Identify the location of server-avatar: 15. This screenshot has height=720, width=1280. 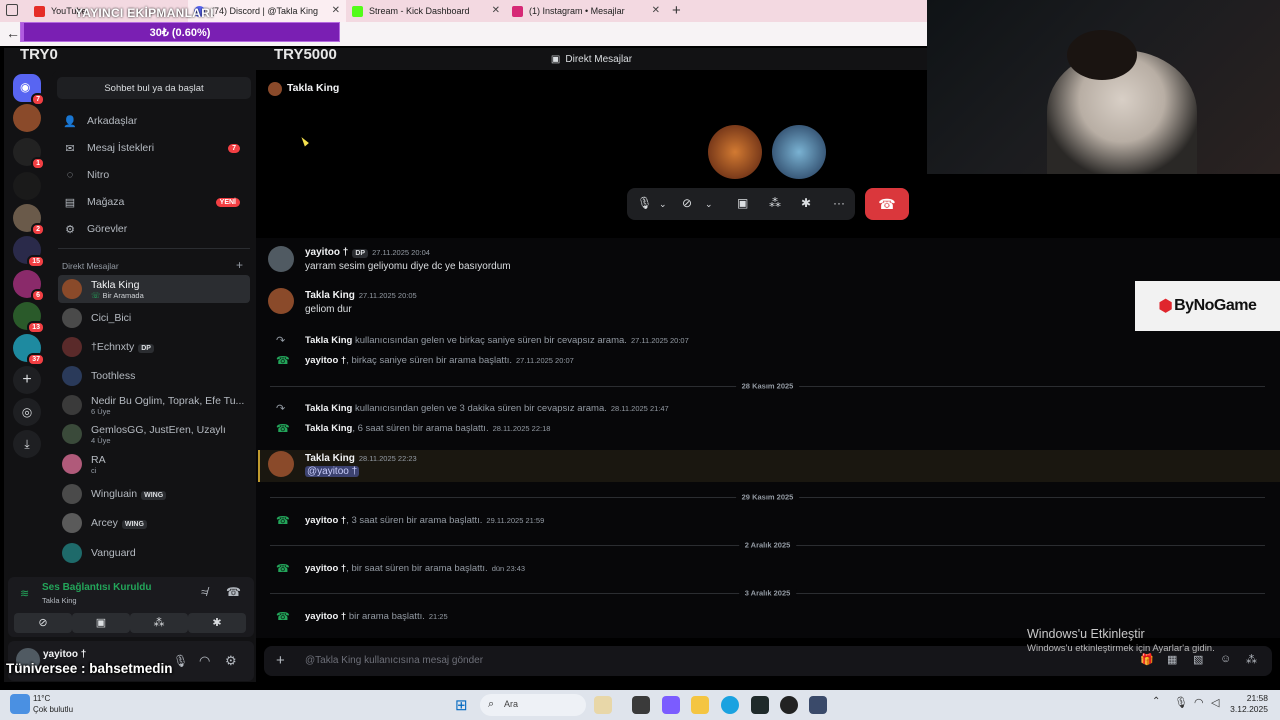
(29, 252).